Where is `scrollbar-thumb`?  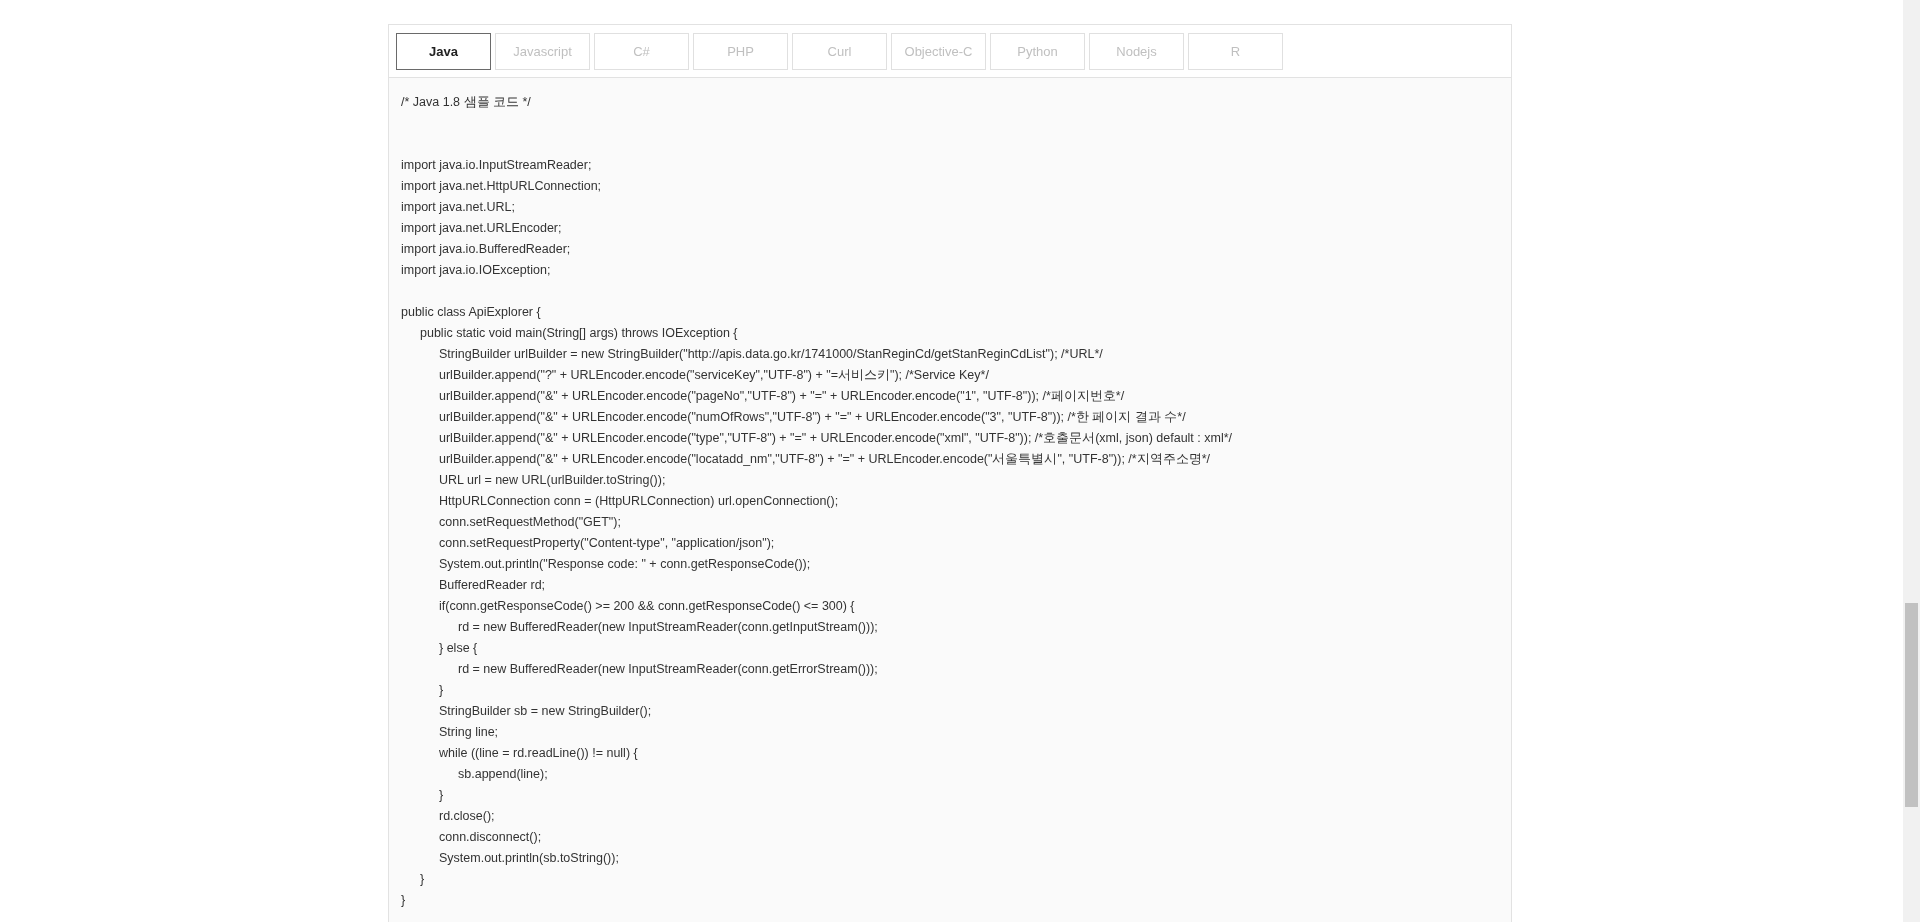
scrollbar-thumb is located at coordinates (1911, 705).